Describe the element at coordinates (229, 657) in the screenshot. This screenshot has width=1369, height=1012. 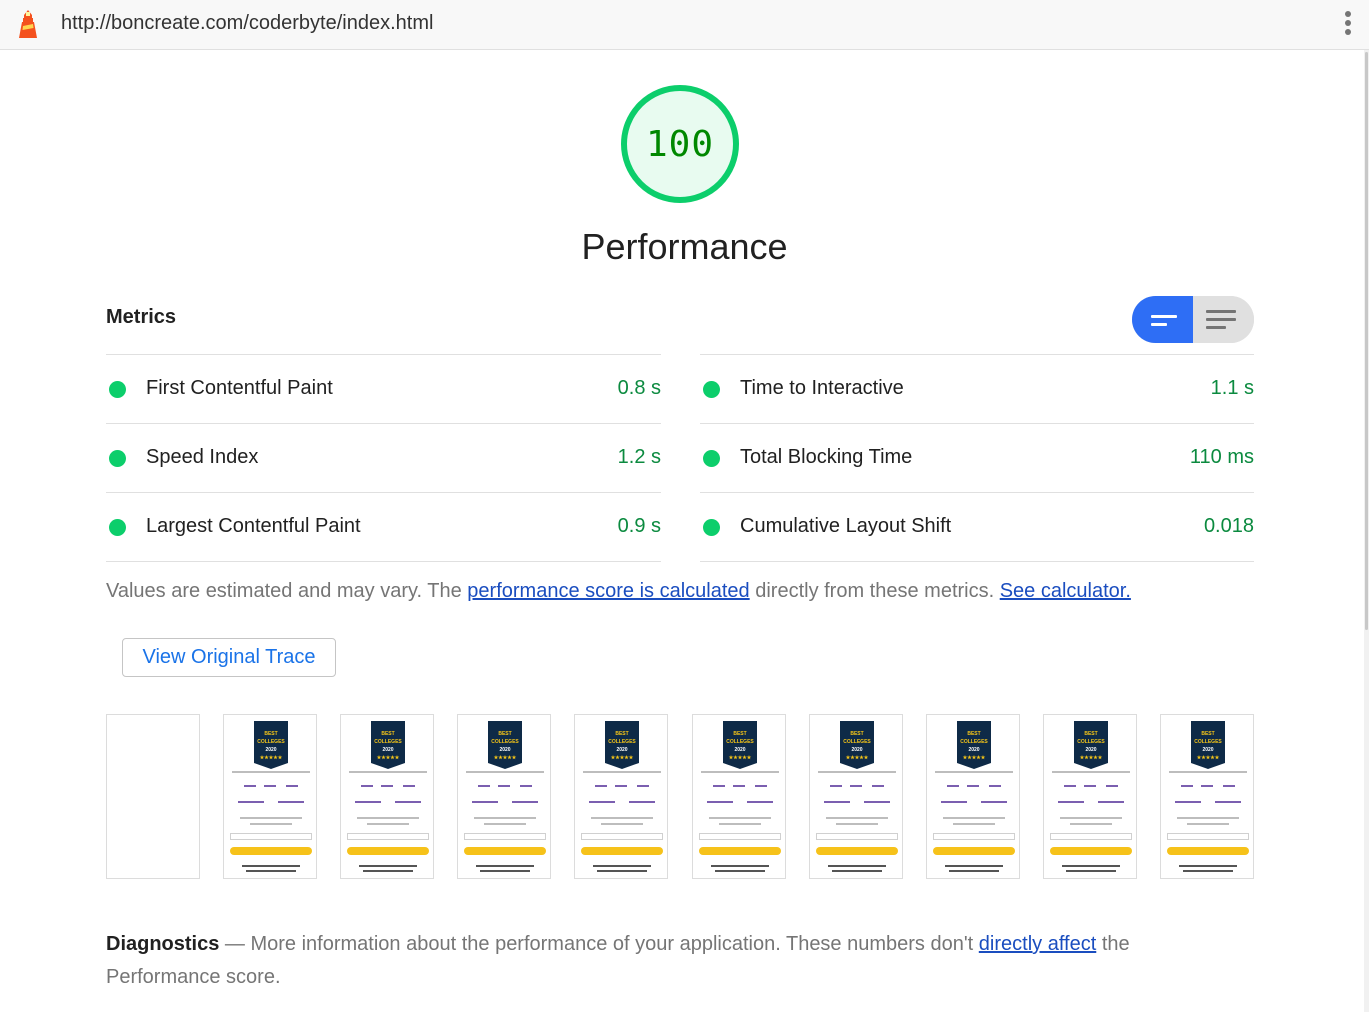
I see `view-original-trace-button: View Original Trace` at that location.